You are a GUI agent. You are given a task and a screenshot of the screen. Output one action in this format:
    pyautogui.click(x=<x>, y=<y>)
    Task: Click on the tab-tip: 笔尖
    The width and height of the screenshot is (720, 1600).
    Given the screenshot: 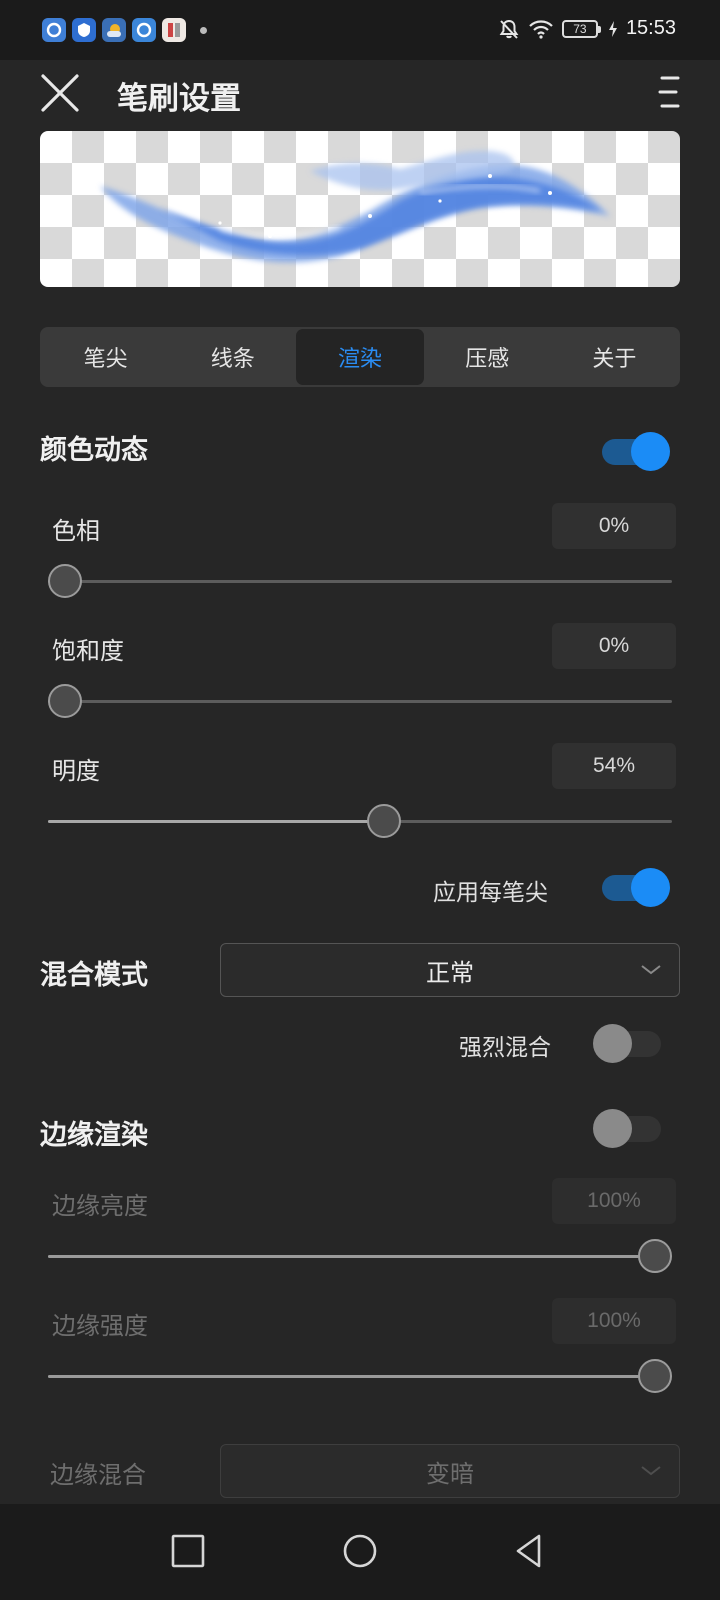 What is the action you would take?
    pyautogui.click(x=105, y=357)
    